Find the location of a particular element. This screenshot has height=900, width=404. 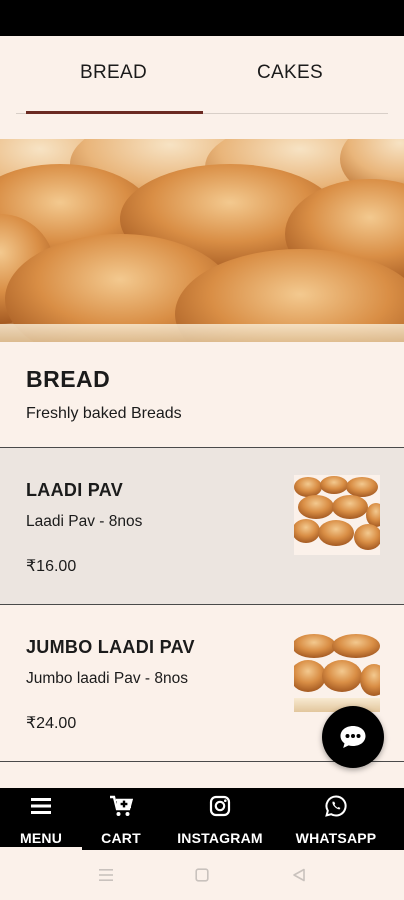

status-bar is located at coordinates (202, 18).